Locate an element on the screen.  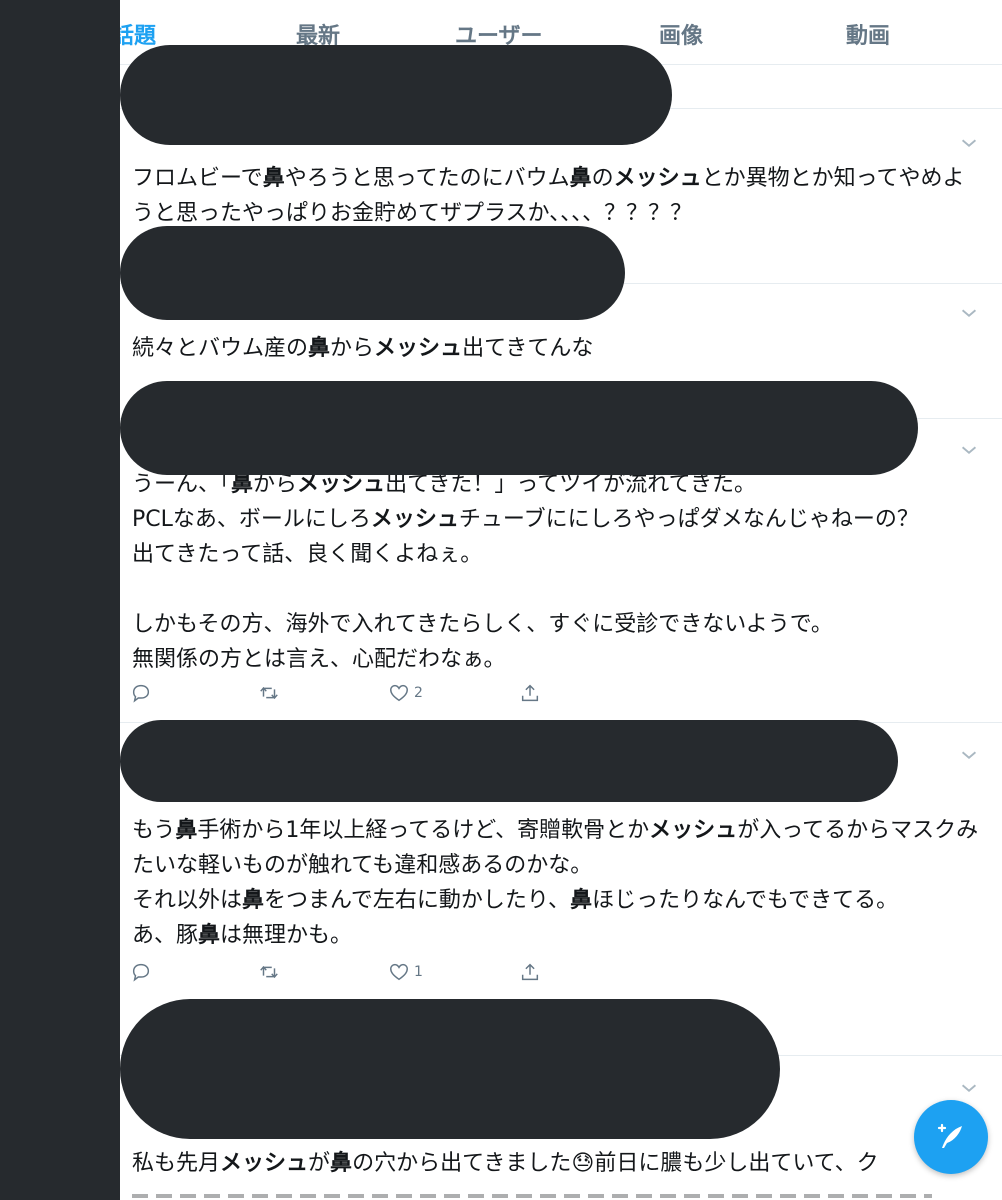
cut-off-text-line is located at coordinates (557, 1194).